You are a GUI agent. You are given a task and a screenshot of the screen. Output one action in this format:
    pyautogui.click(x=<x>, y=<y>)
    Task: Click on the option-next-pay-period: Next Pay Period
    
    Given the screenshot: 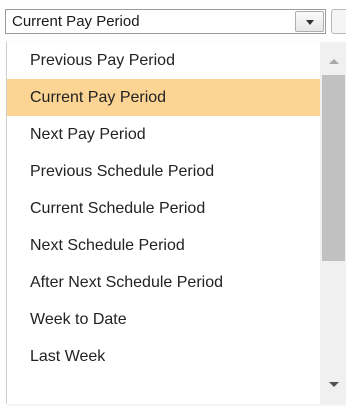 What is the action you would take?
    pyautogui.click(x=163, y=134)
    